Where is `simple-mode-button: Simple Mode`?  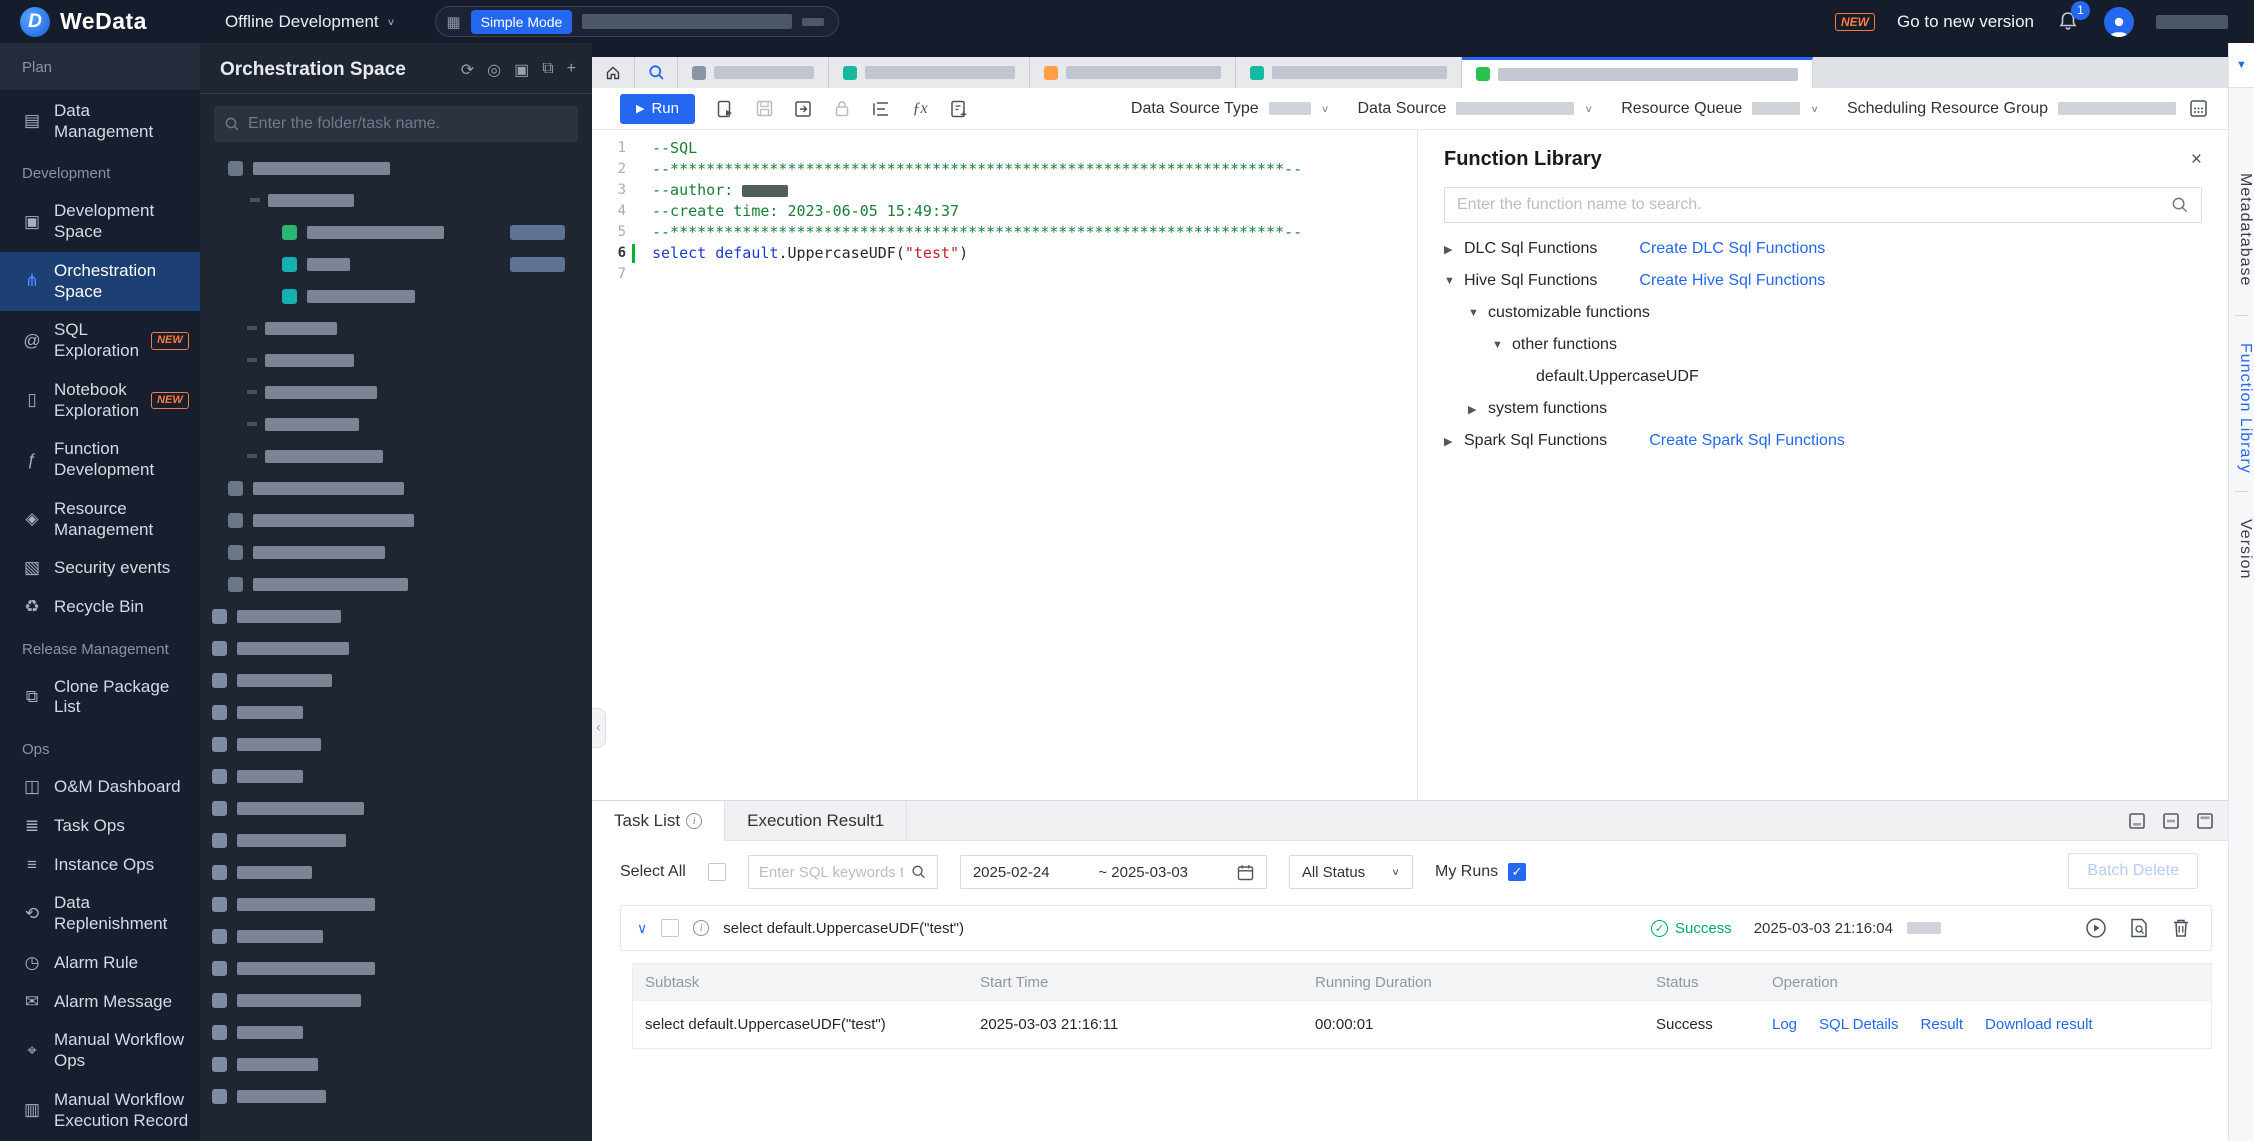 simple-mode-button: Simple Mode is located at coordinates (521, 21).